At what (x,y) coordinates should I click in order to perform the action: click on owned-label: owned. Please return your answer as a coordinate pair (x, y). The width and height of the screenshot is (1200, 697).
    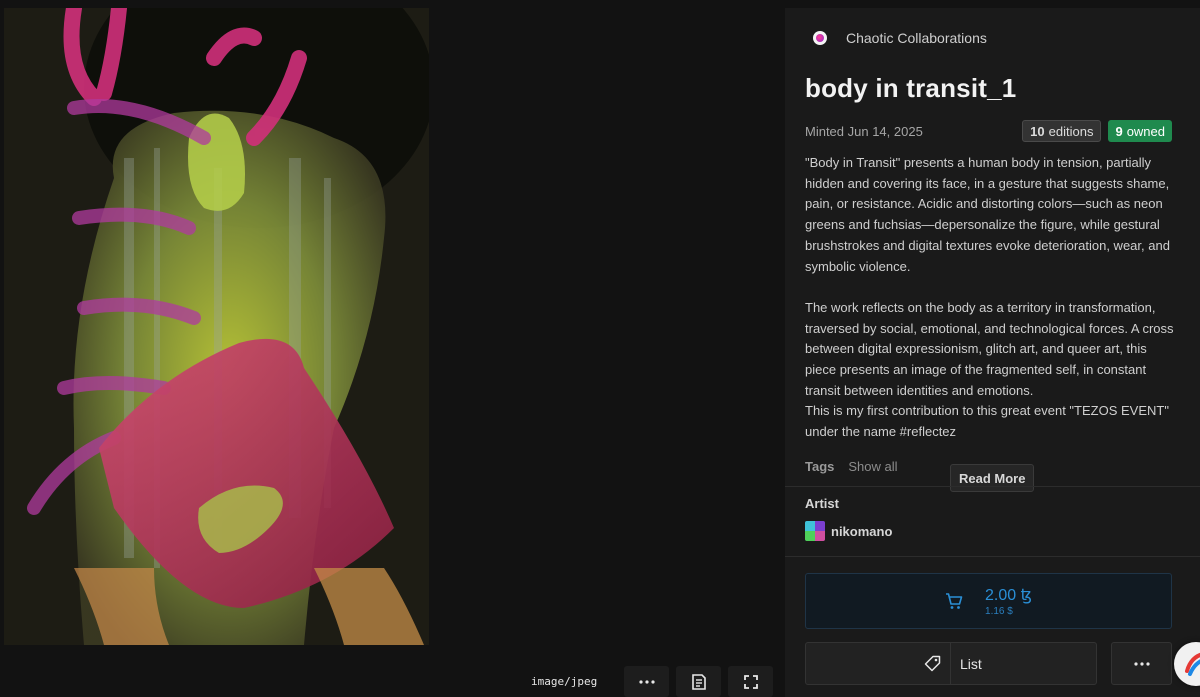
    Looking at the image, I should click on (1145, 131).